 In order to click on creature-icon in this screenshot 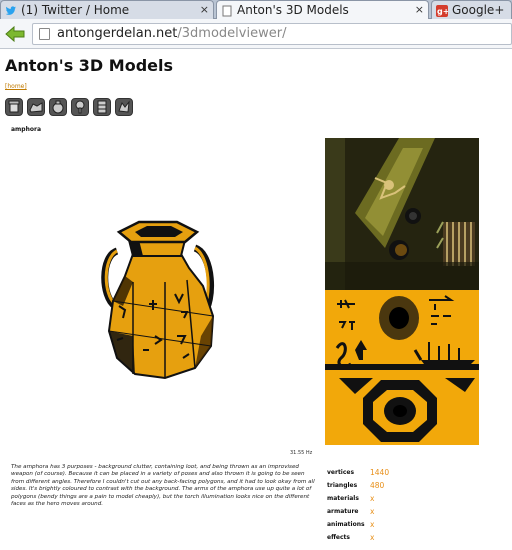, I will do `click(124, 106)`.